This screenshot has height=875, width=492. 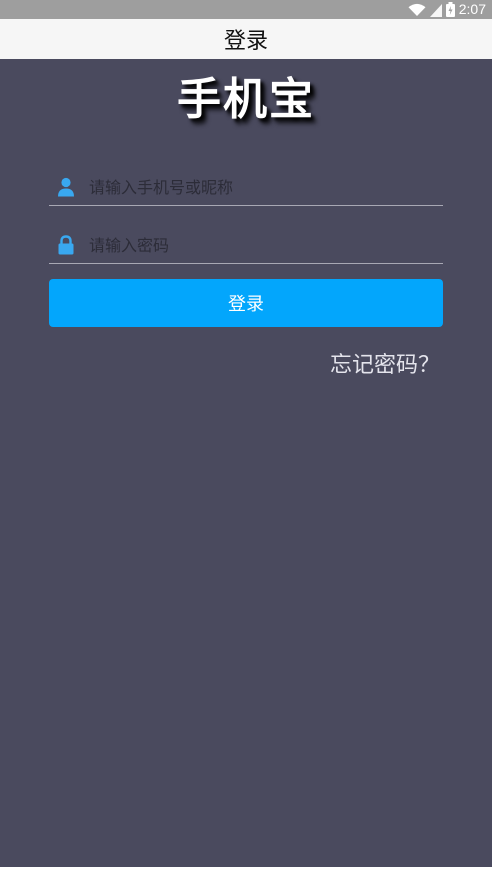 I want to click on password-input, so click(x=264, y=245).